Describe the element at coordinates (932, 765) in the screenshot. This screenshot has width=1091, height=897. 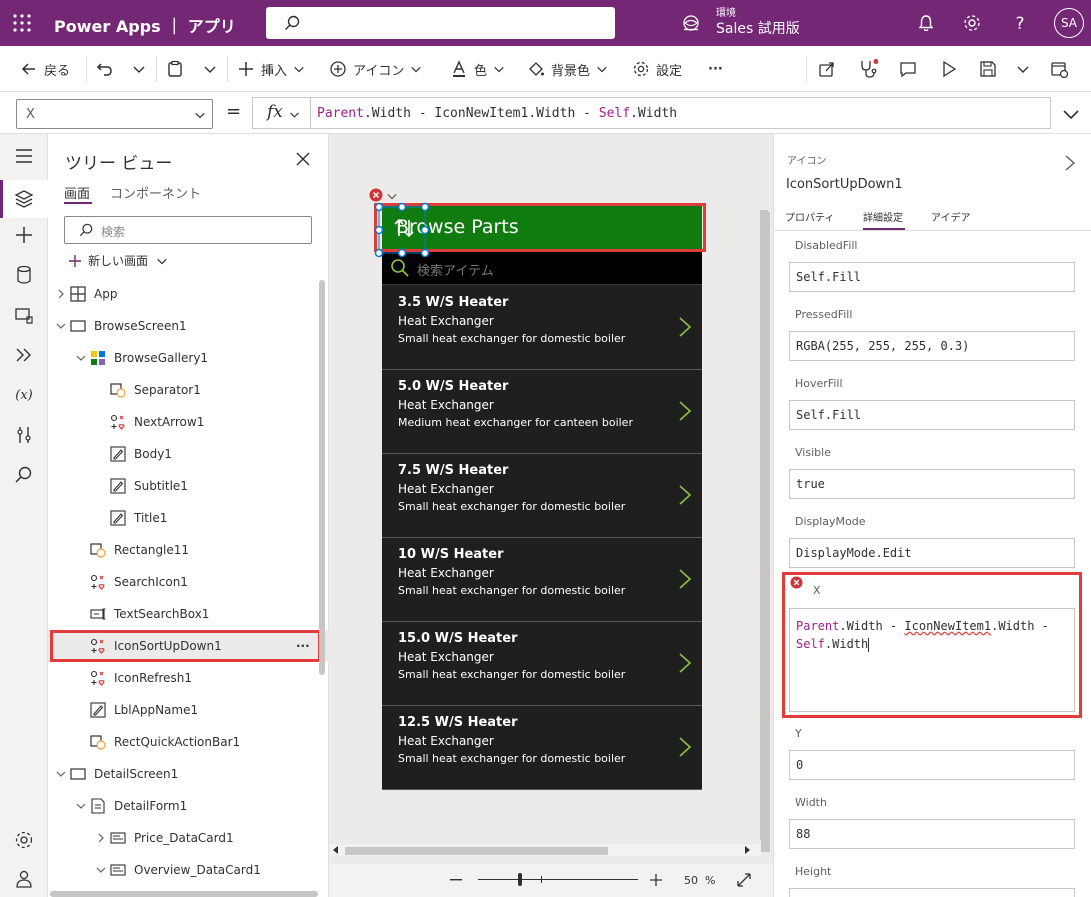
I see `y-input: 0` at that location.